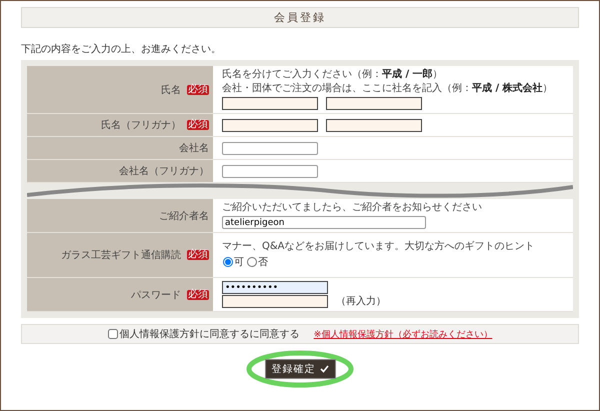  Describe the element at coordinates (324, 369) in the screenshot. I see `check-icon` at that location.